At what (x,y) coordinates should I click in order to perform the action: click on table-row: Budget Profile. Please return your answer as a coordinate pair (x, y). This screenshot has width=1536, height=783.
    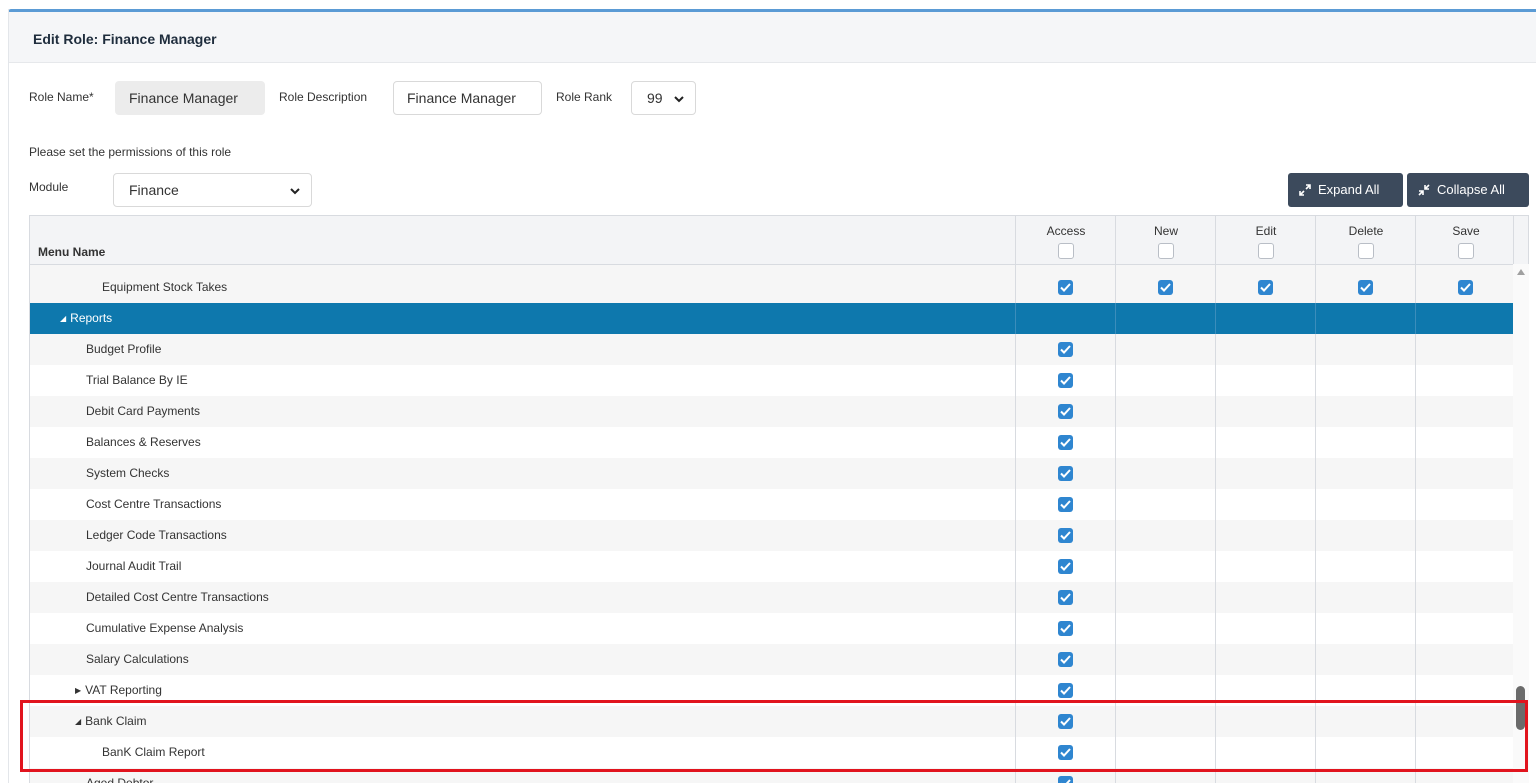
    Looking at the image, I should click on (772, 349).